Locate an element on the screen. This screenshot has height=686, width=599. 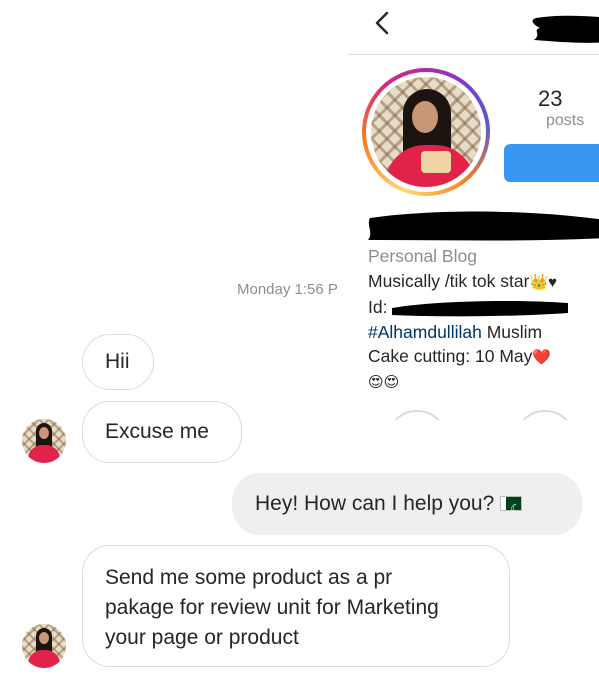
id-redaction is located at coordinates (480, 309).